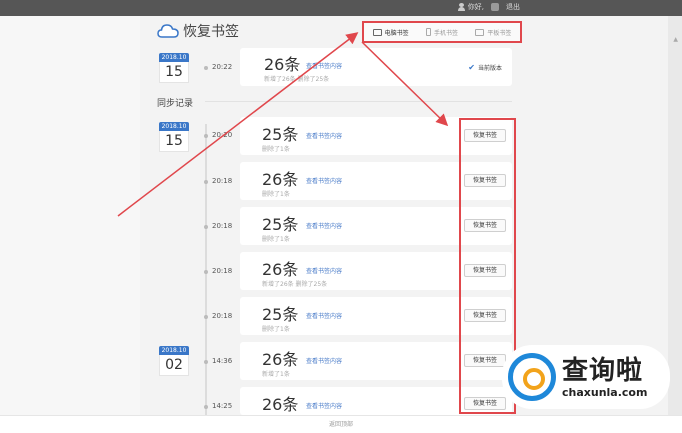 The image size is (682, 433). What do you see at coordinates (603, 370) in the screenshot?
I see `watermark-cn: 查询啦` at bounding box center [603, 370].